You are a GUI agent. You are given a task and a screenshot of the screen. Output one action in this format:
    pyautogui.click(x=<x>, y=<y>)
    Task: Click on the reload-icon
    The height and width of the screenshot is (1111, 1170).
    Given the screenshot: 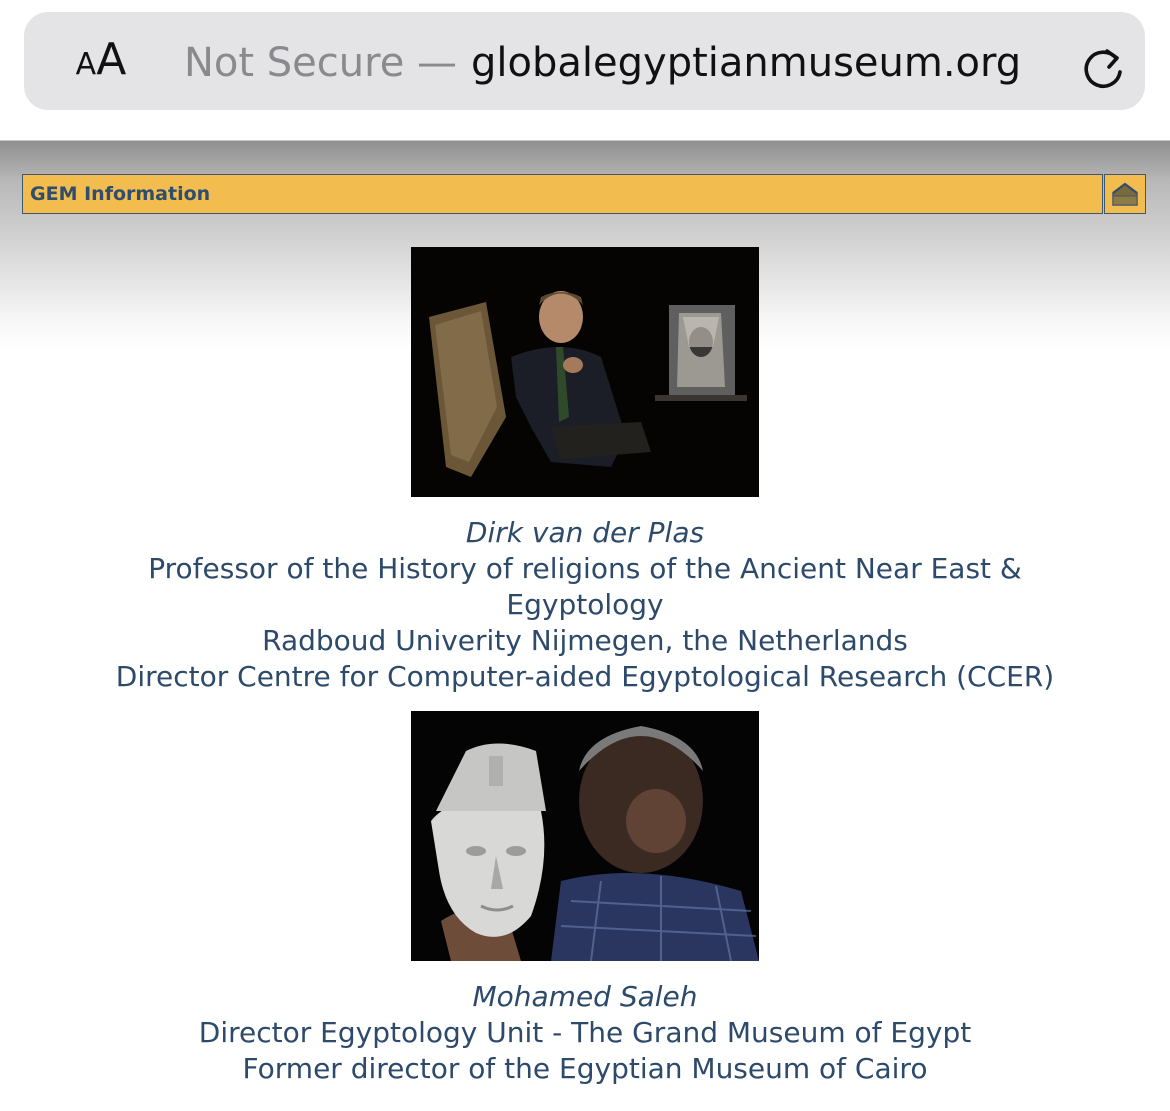 What is the action you would take?
    pyautogui.click(x=1103, y=69)
    